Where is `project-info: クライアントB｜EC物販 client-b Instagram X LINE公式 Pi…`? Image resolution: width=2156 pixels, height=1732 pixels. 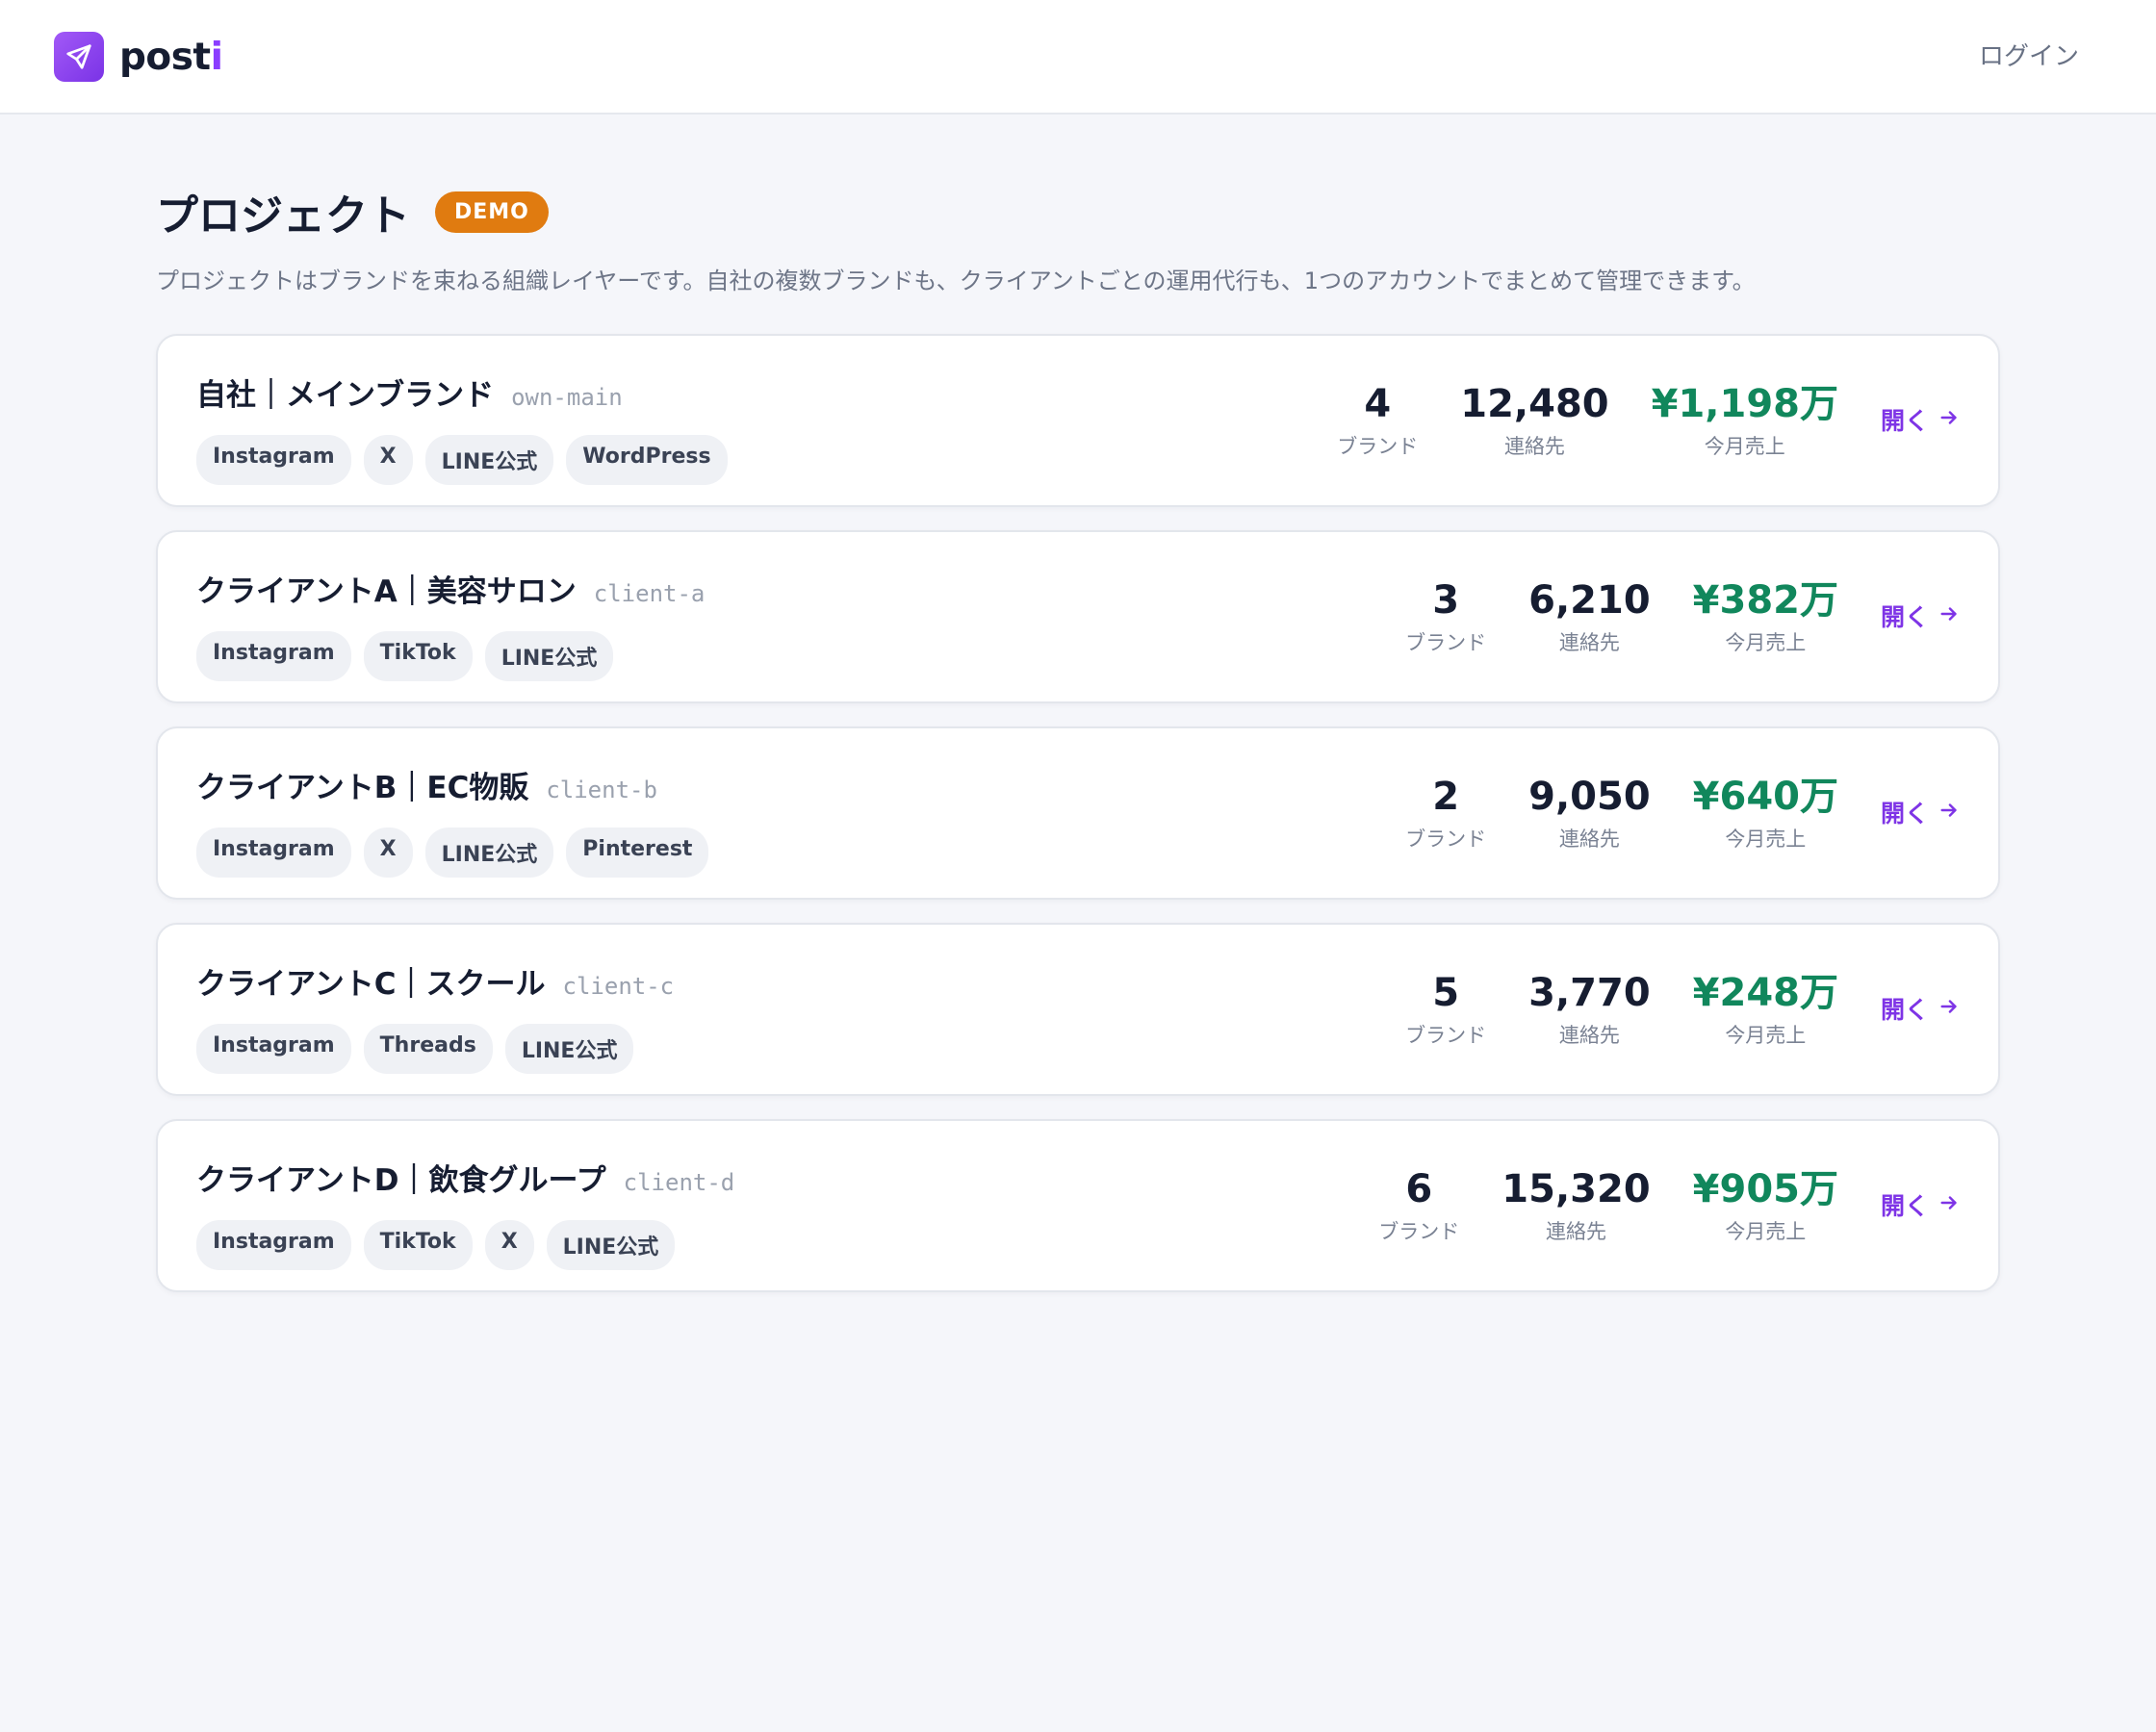
project-info: クライアントB｜EC物販 client-b Instagram X LINE公式 Pi… is located at coordinates (452, 820).